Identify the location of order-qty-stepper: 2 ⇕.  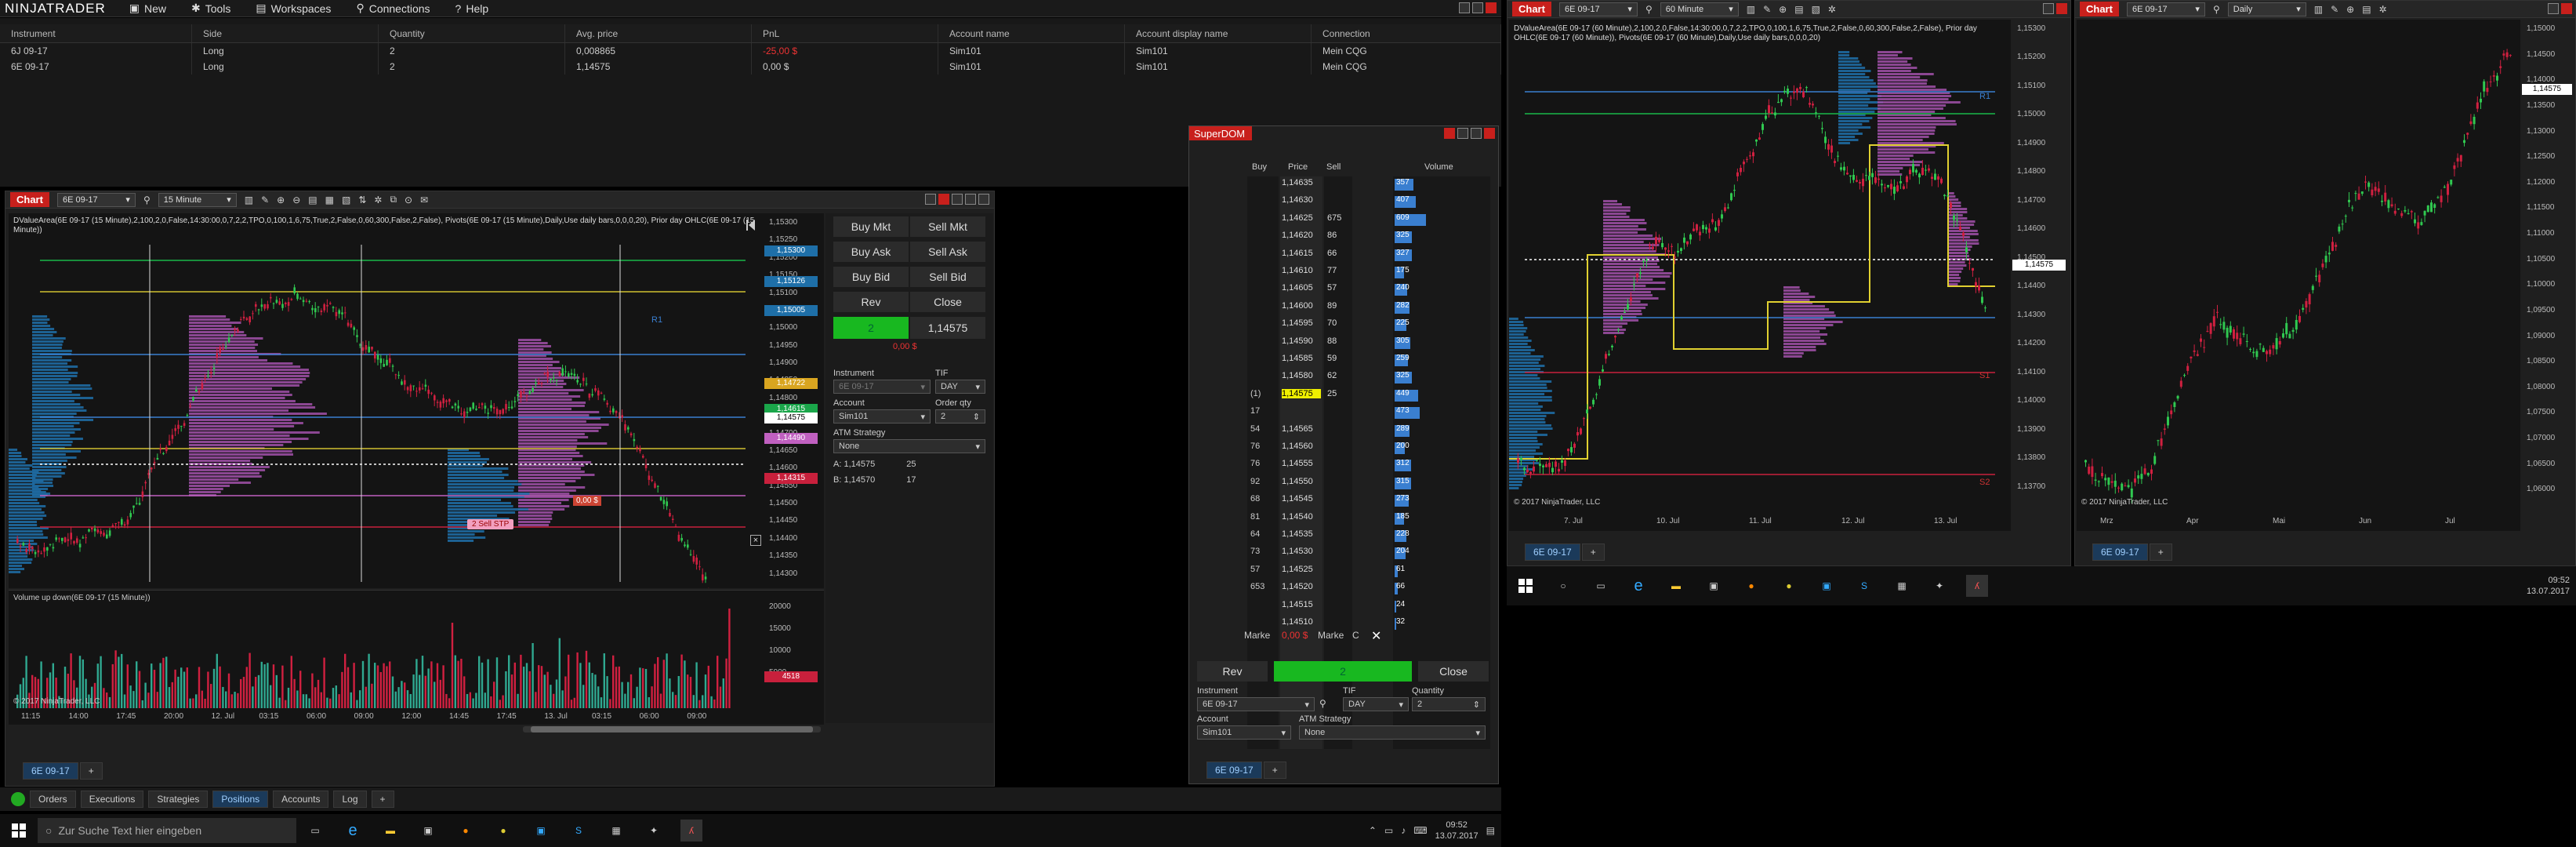
(960, 416).